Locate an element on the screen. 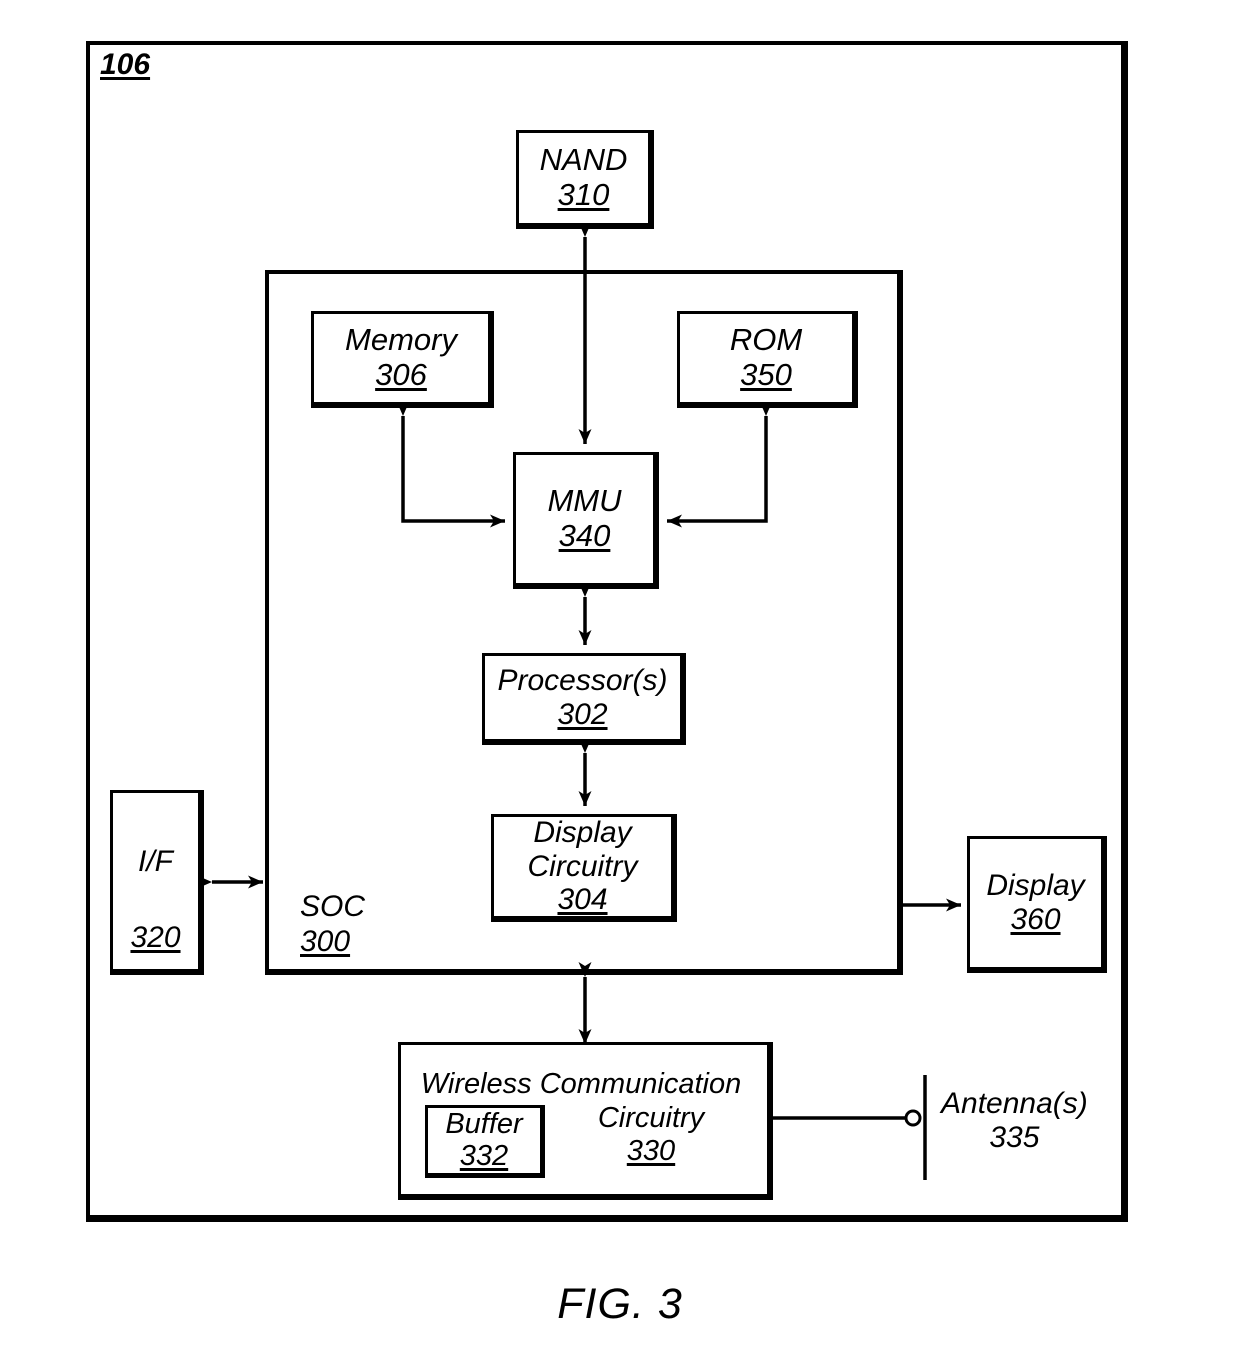 This screenshot has width=1240, height=1366. block-nand-310: NAND 310 is located at coordinates (585, 179).